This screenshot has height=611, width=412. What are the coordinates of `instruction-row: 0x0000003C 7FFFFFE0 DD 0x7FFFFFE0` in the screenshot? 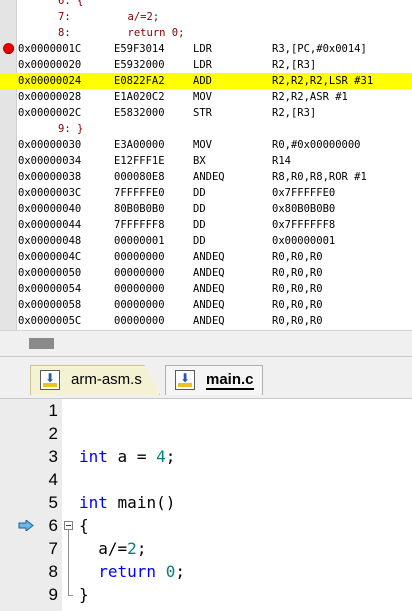 It's located at (206, 193).